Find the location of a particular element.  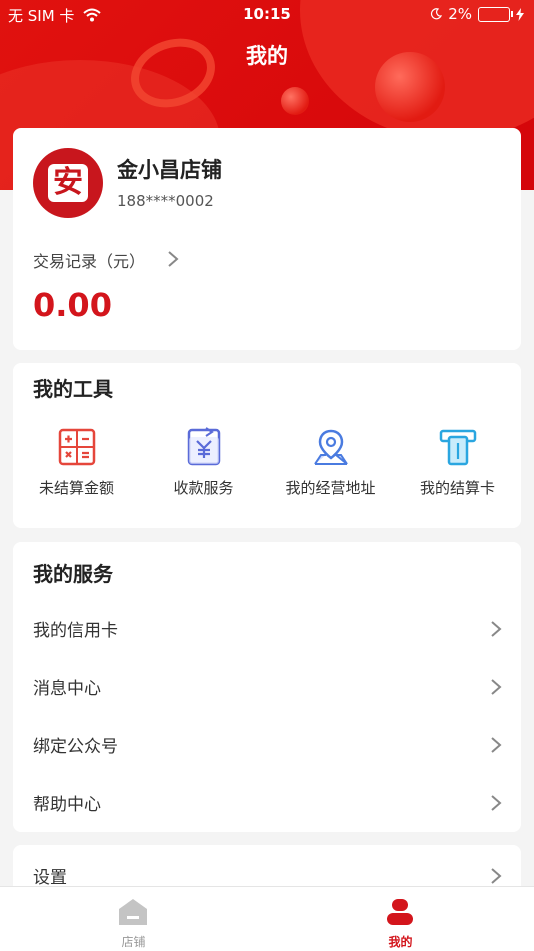

tools-title: 我的工具 is located at coordinates (73, 389).